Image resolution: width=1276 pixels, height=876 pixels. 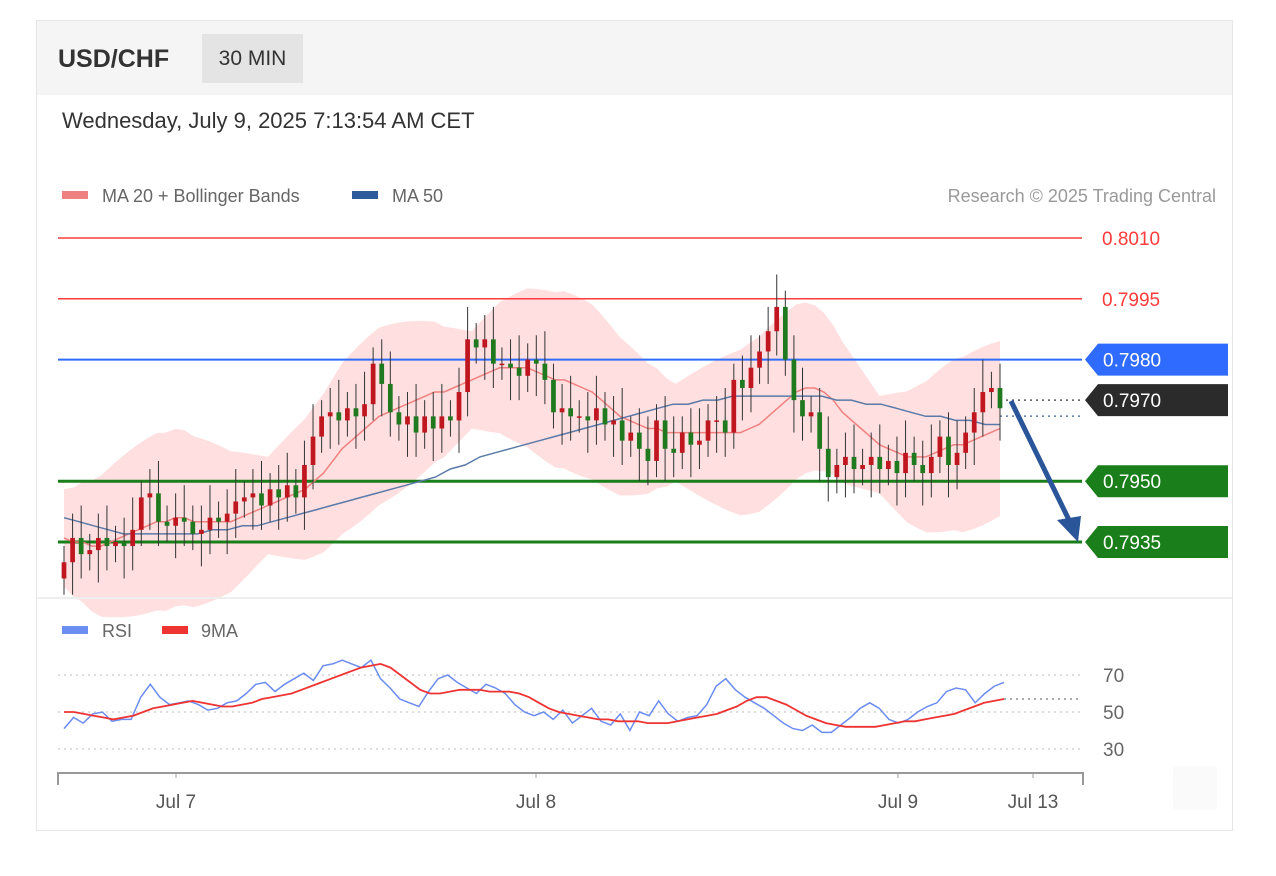 I want to click on level-labels: 0.8010 0.7995 0.7980 0.7970 0.7950 0.7935, so click(x=1156, y=393).